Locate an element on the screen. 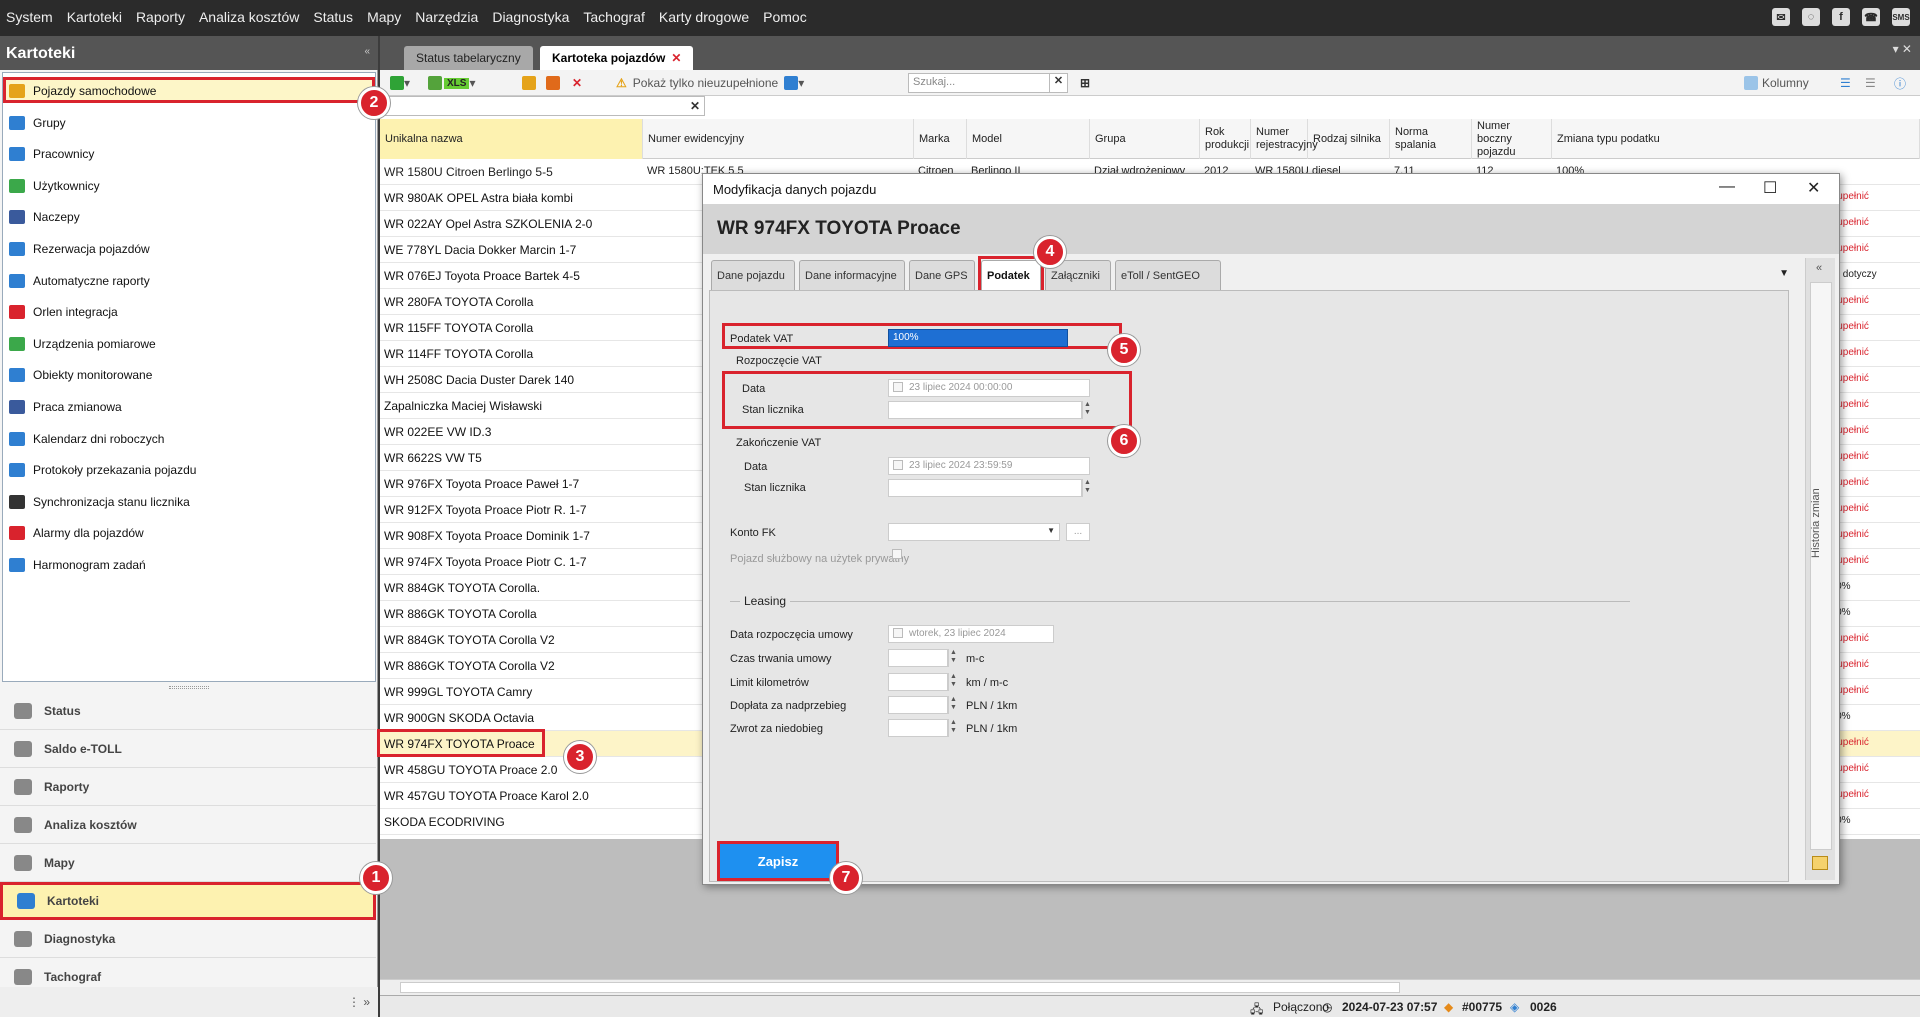 This screenshot has width=1920, height=1017. limit-input is located at coordinates (918, 682).